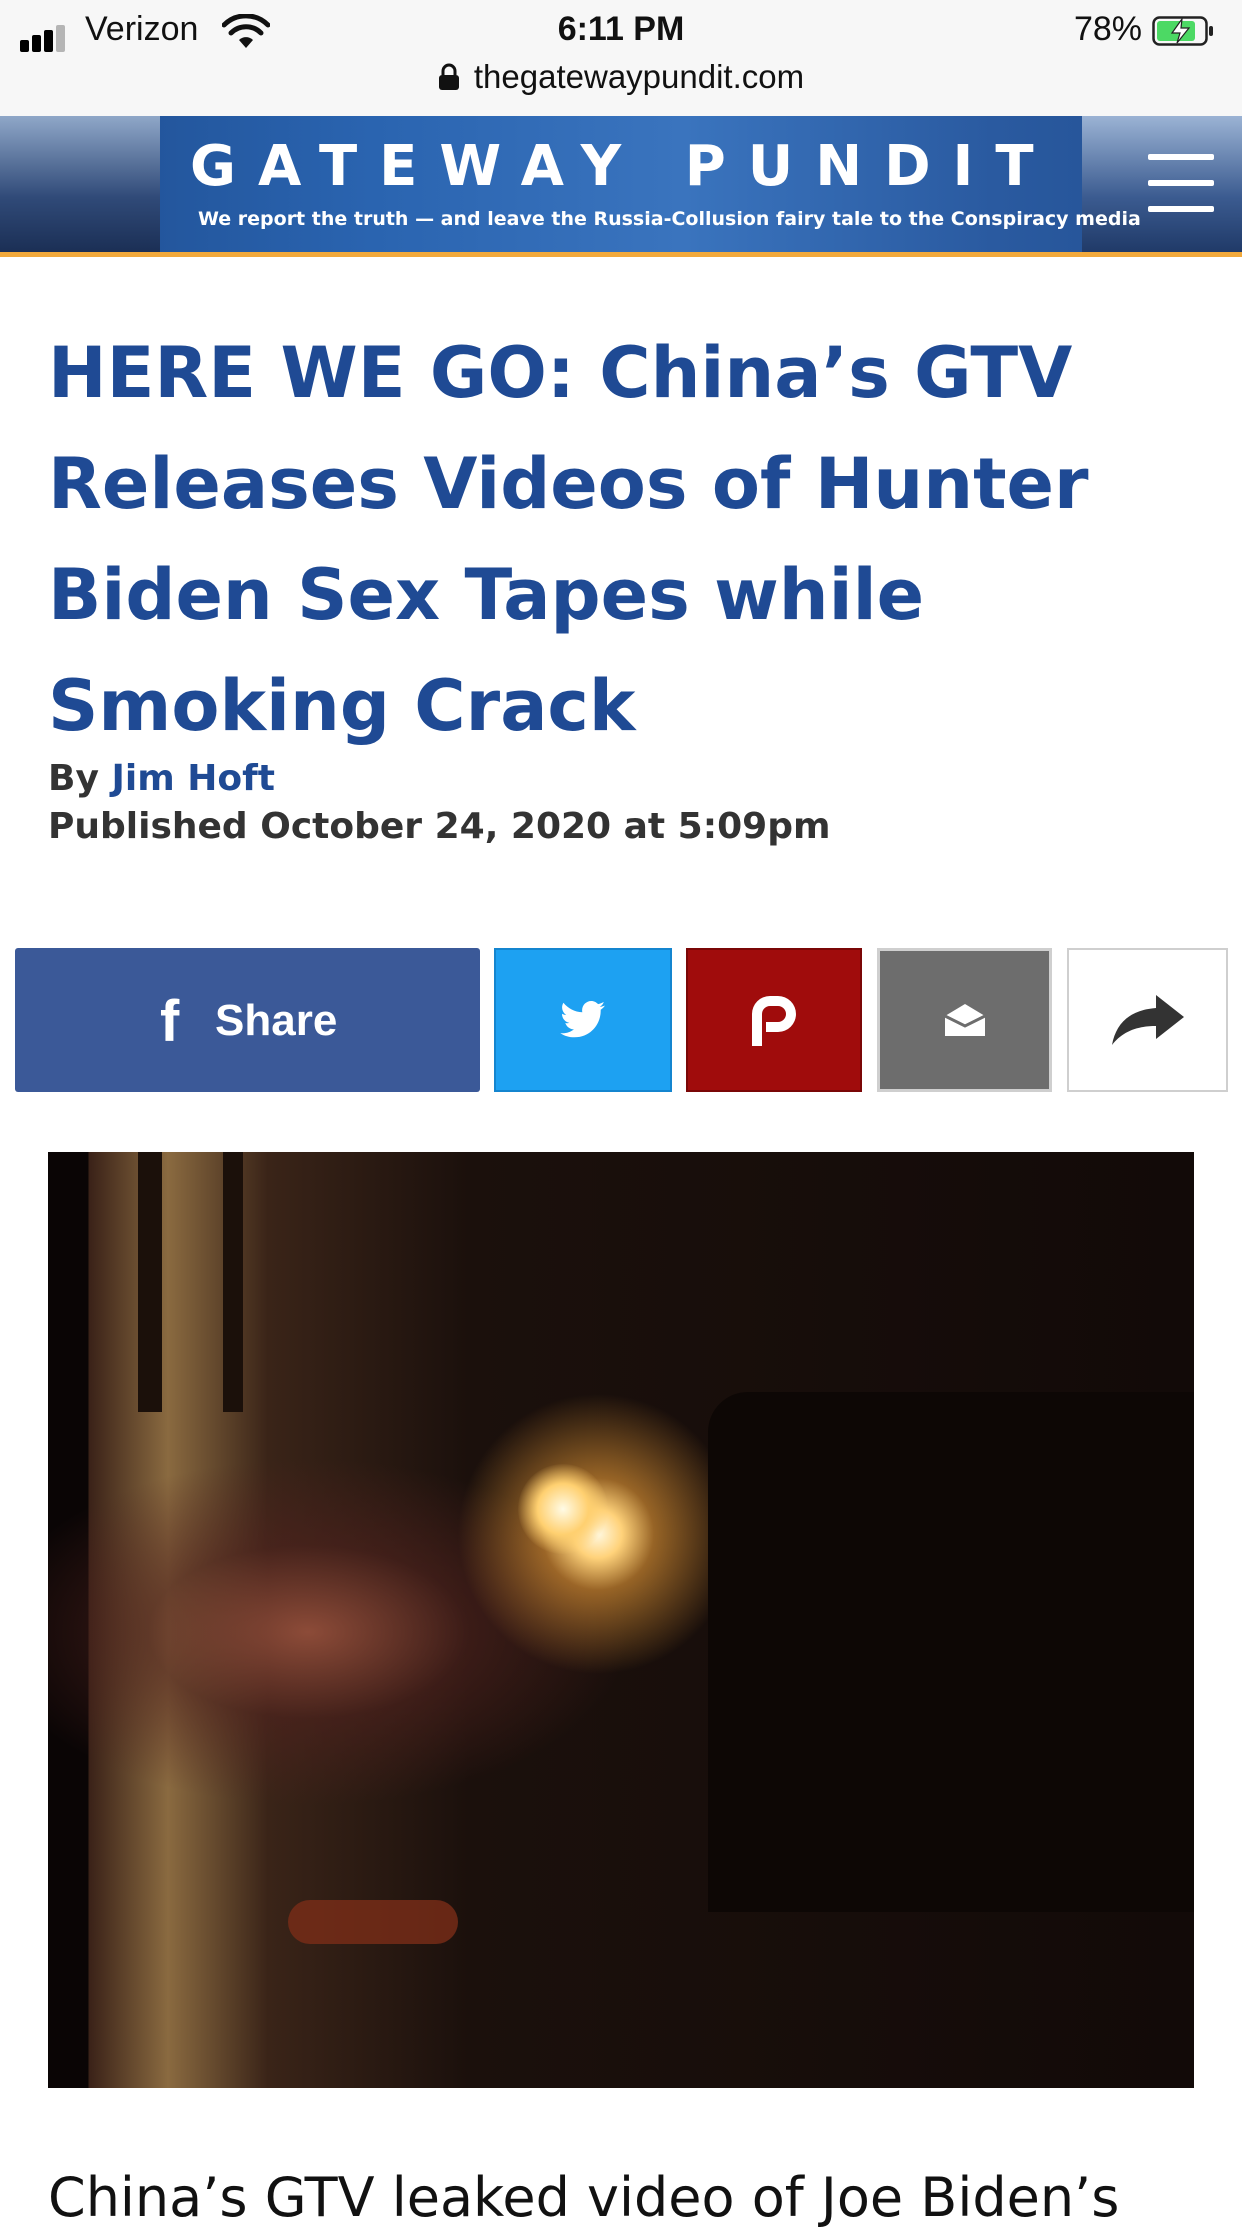  Describe the element at coordinates (80, 184) in the screenshot. I see `header-photo-left` at that location.